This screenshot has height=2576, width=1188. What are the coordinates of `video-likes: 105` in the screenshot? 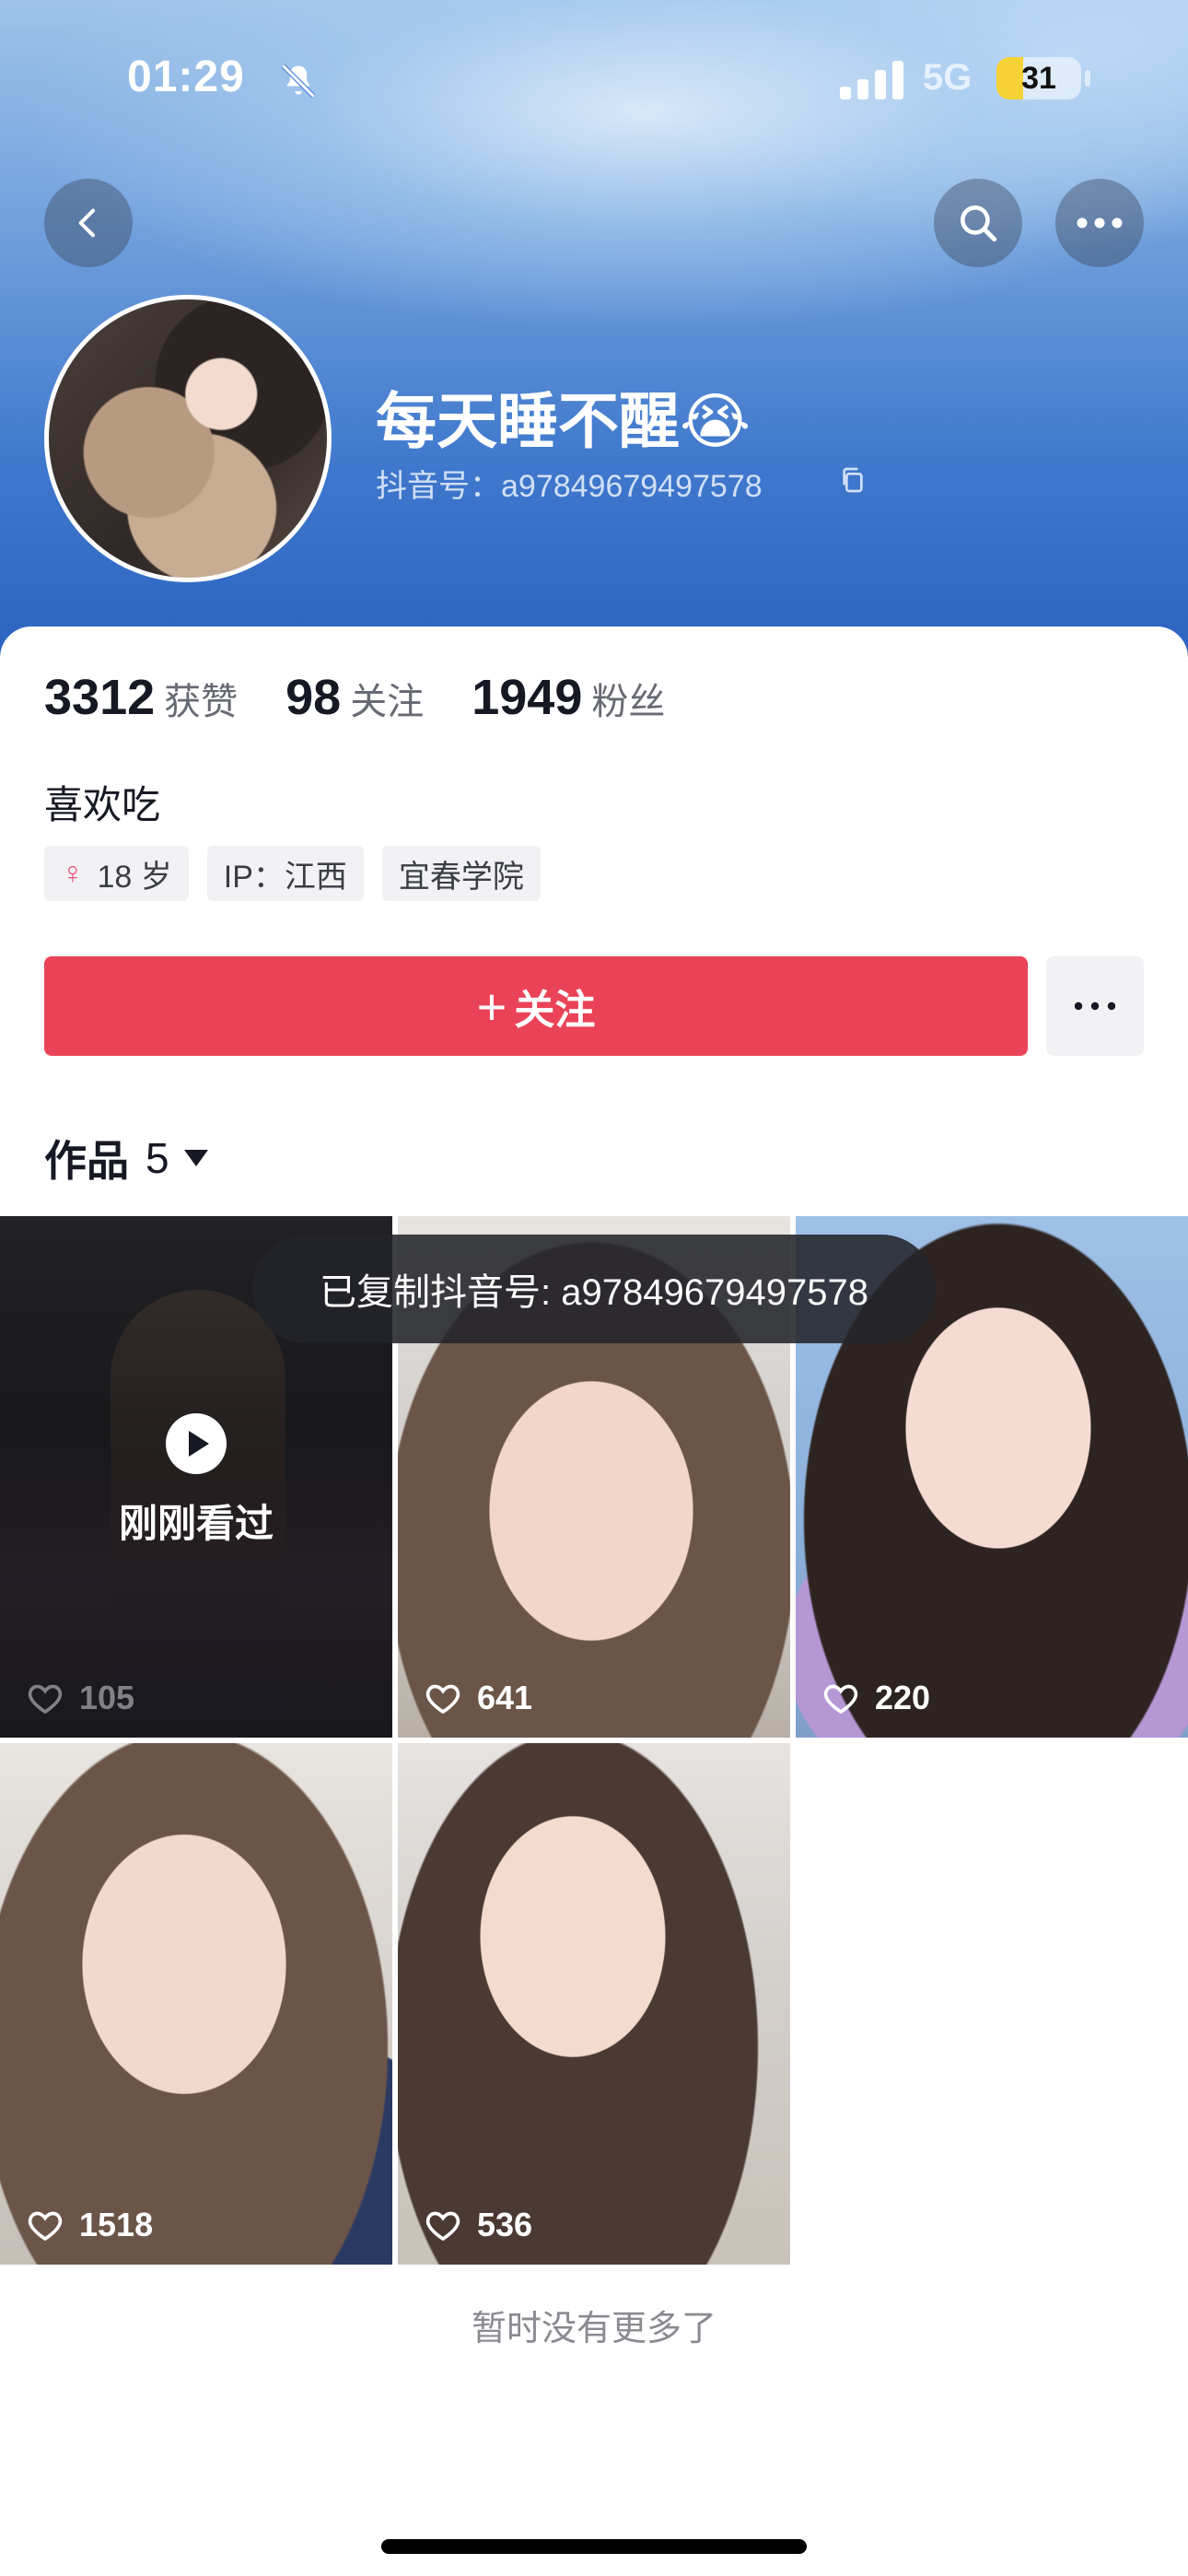 It's located at (80, 1698).